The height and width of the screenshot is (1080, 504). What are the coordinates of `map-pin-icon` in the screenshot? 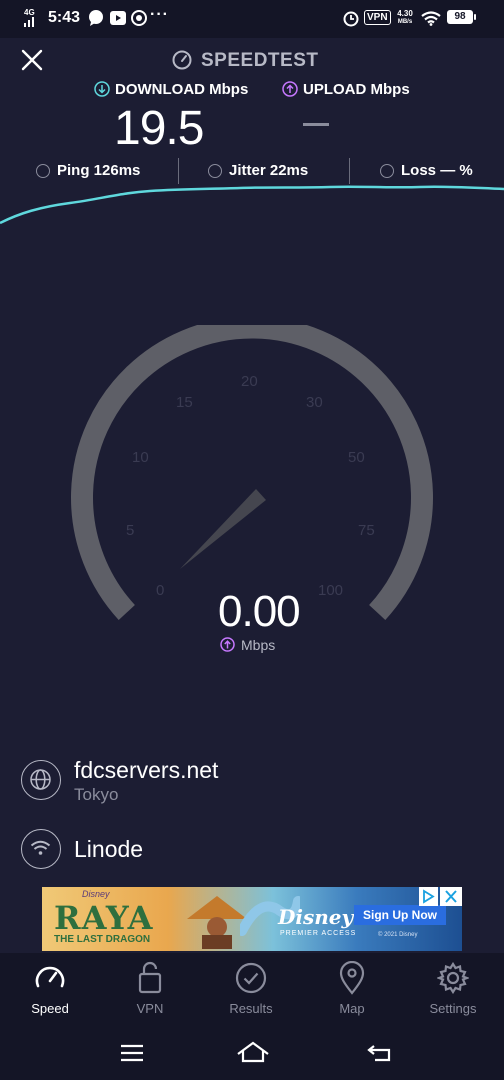 It's located at (352, 978).